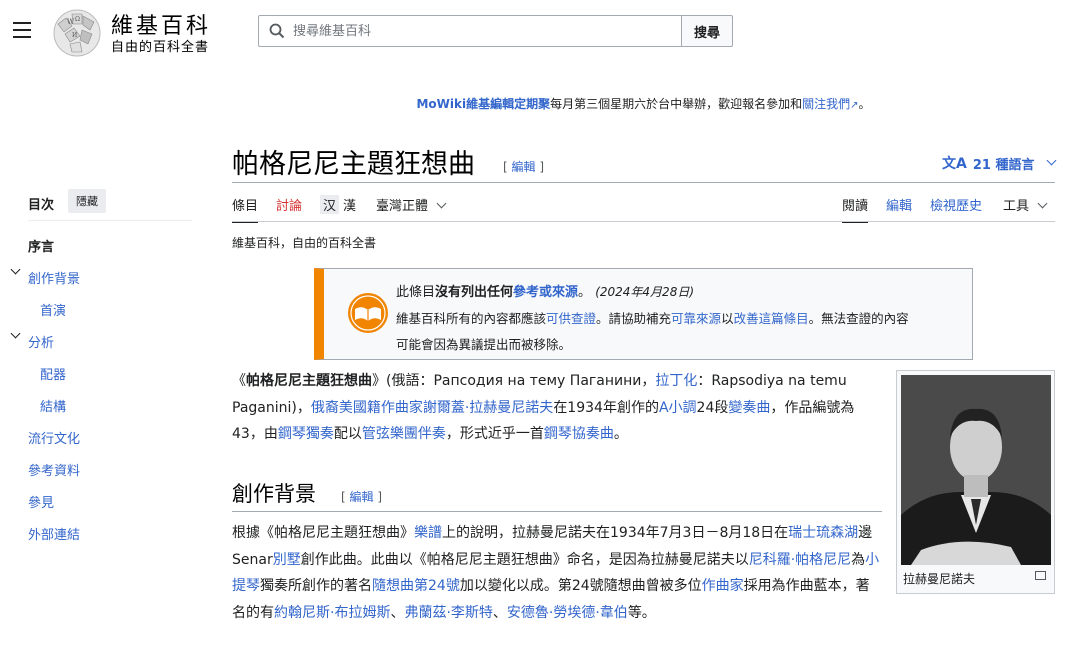  What do you see at coordinates (277, 31) in the screenshot?
I see `search-icon` at bounding box center [277, 31].